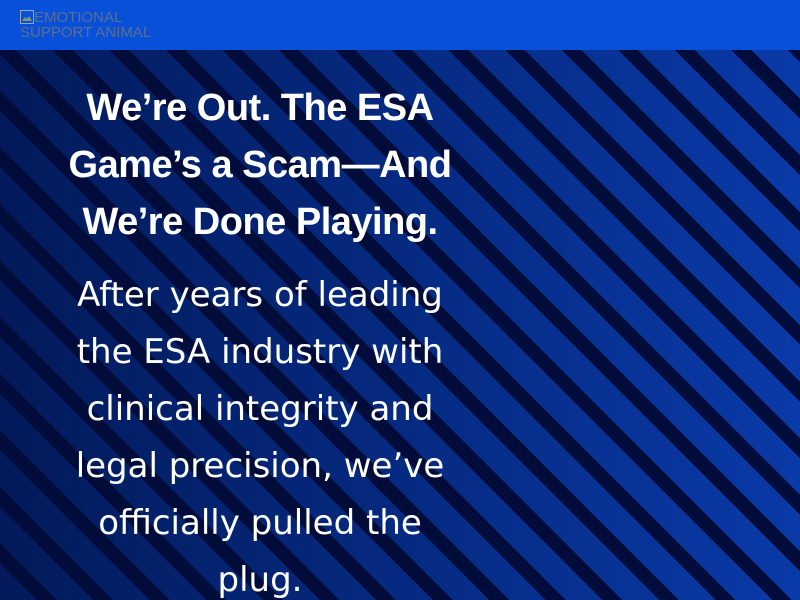 The width and height of the screenshot is (800, 600). Describe the element at coordinates (27, 17) in the screenshot. I see `broken-image-icon` at that location.